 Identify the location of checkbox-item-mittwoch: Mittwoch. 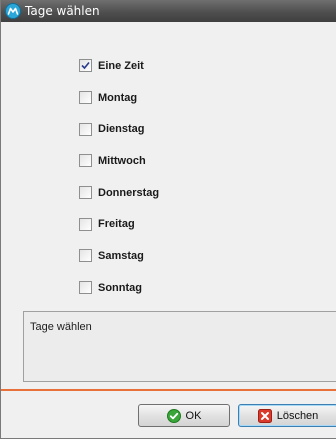
(119, 161).